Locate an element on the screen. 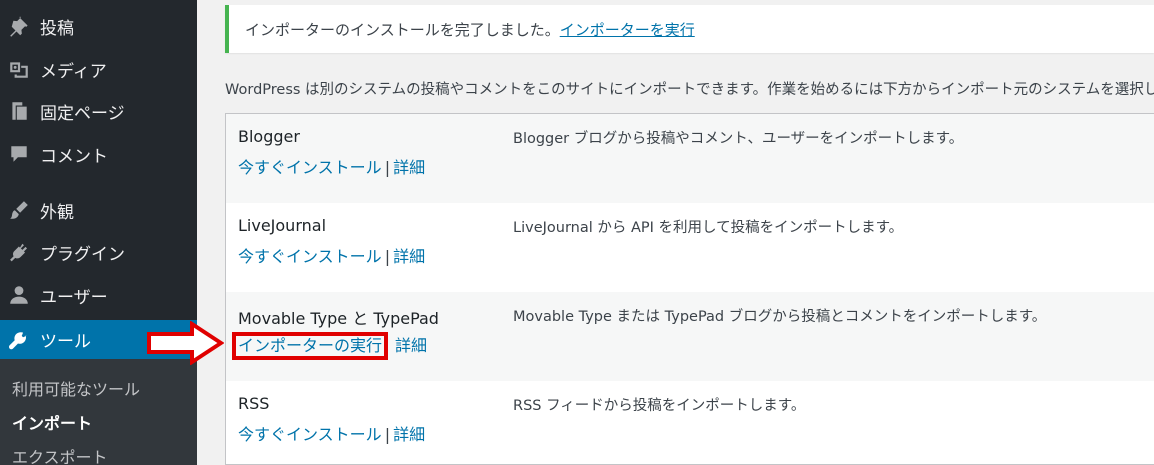 This screenshot has width=1154, height=465. sidebar-item-label: メディア is located at coordinates (73, 71).